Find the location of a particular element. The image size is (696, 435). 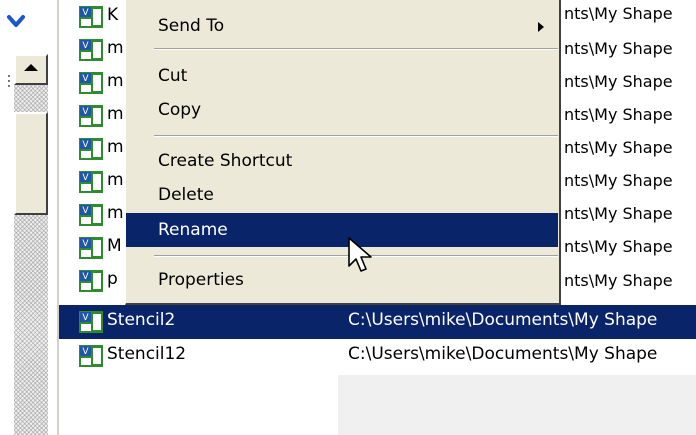

scroll-up-button is located at coordinates (31, 69).